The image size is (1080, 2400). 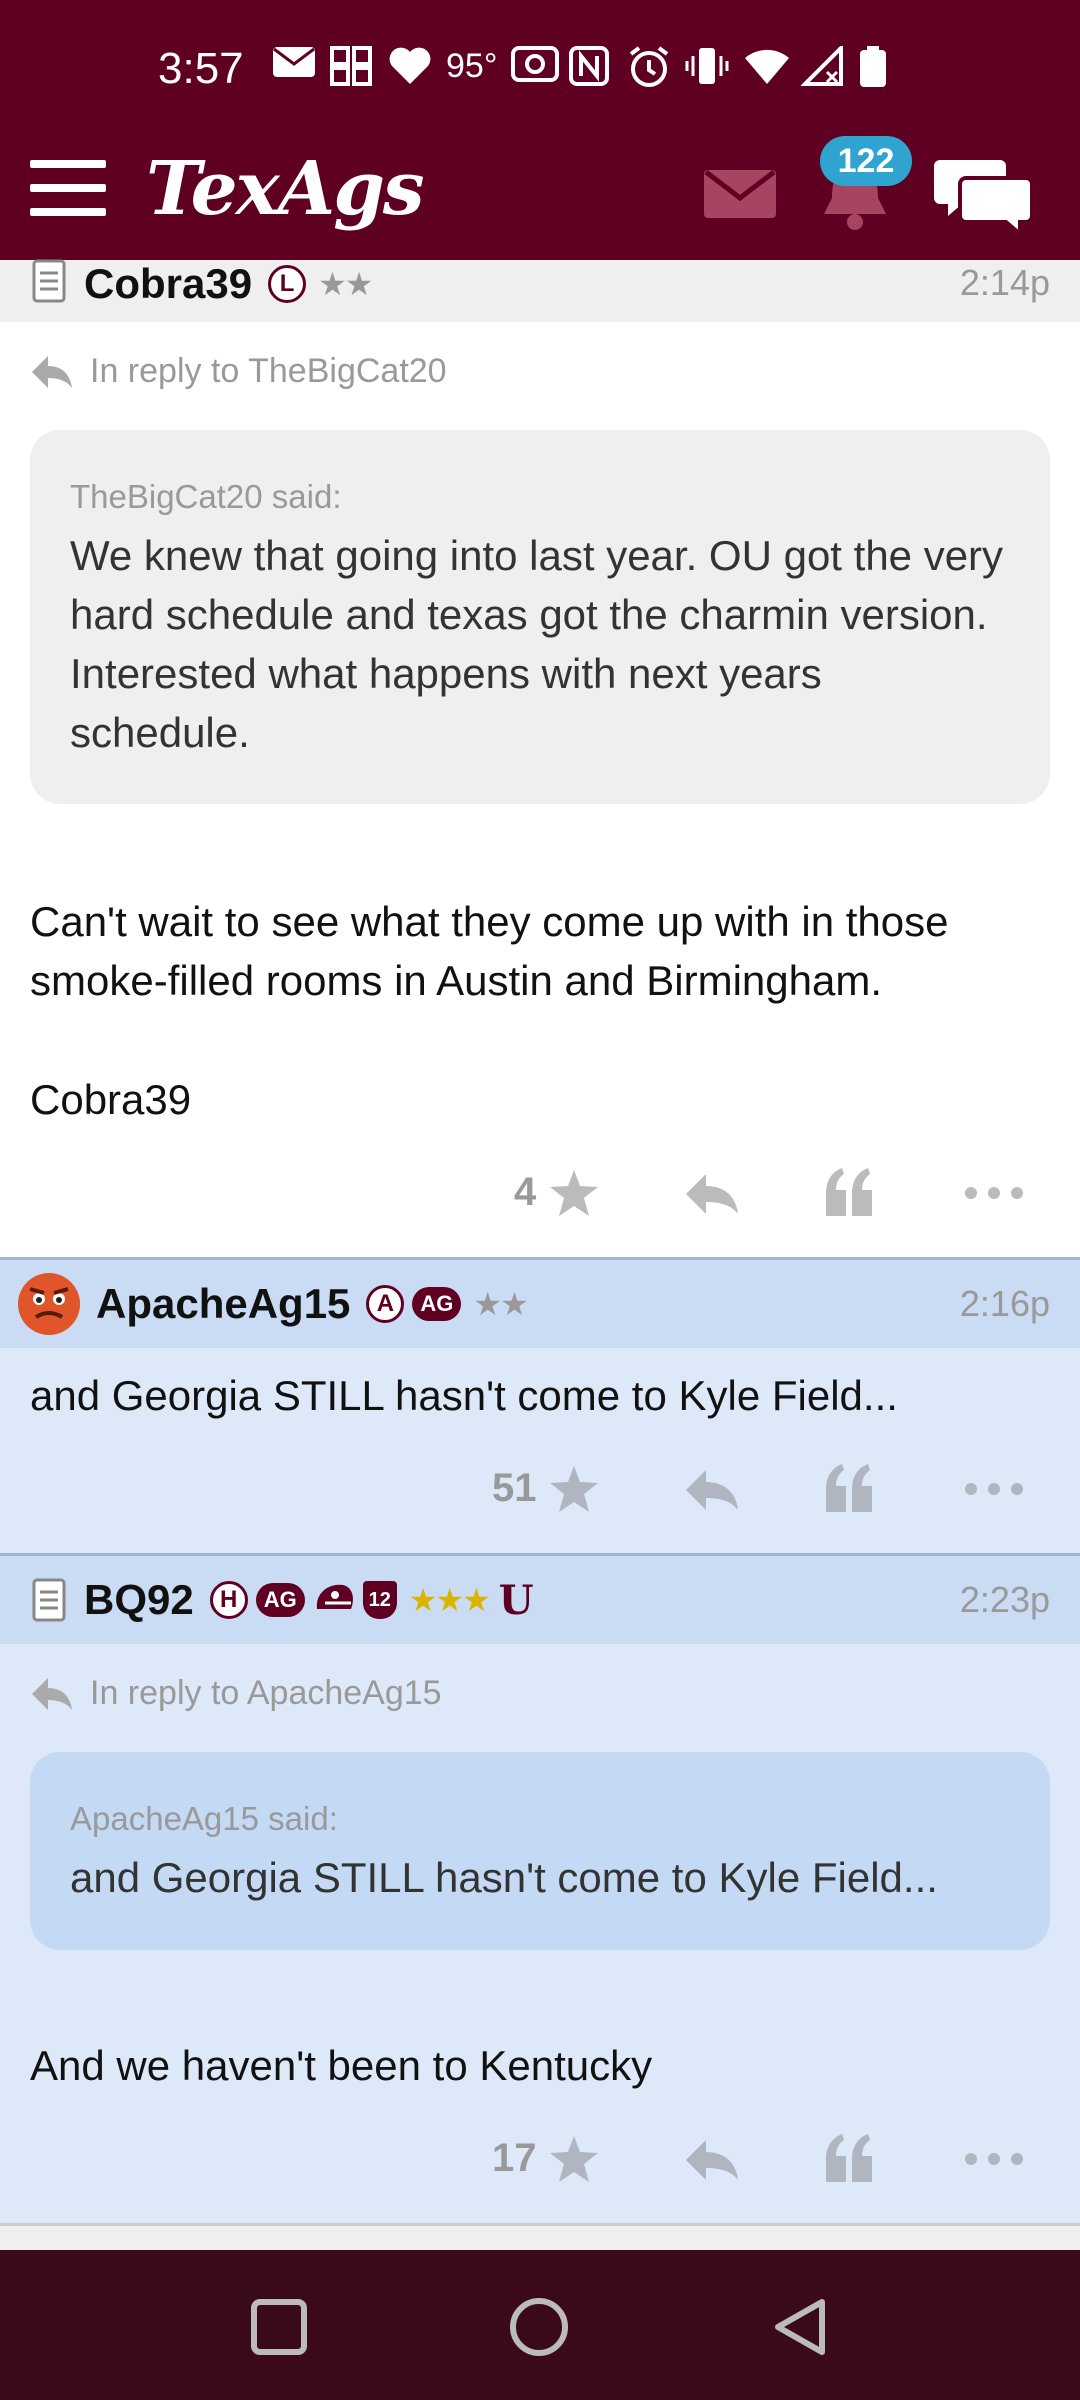 What do you see at coordinates (540, 2159) in the screenshot?
I see `post-actions: 17` at bounding box center [540, 2159].